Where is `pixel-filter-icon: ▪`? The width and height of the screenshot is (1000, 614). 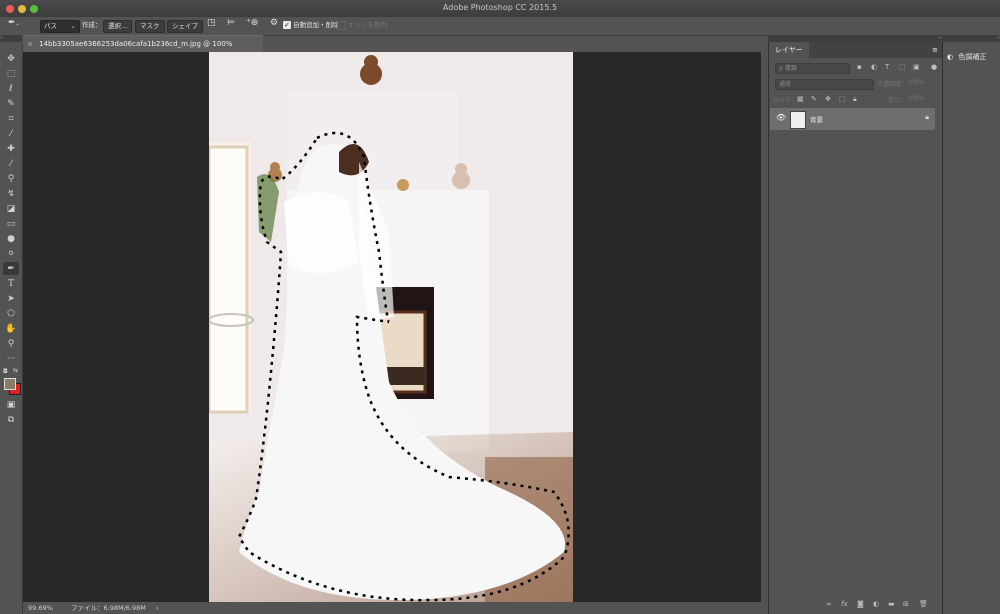 pixel-filter-icon: ▪ is located at coordinates (859, 67).